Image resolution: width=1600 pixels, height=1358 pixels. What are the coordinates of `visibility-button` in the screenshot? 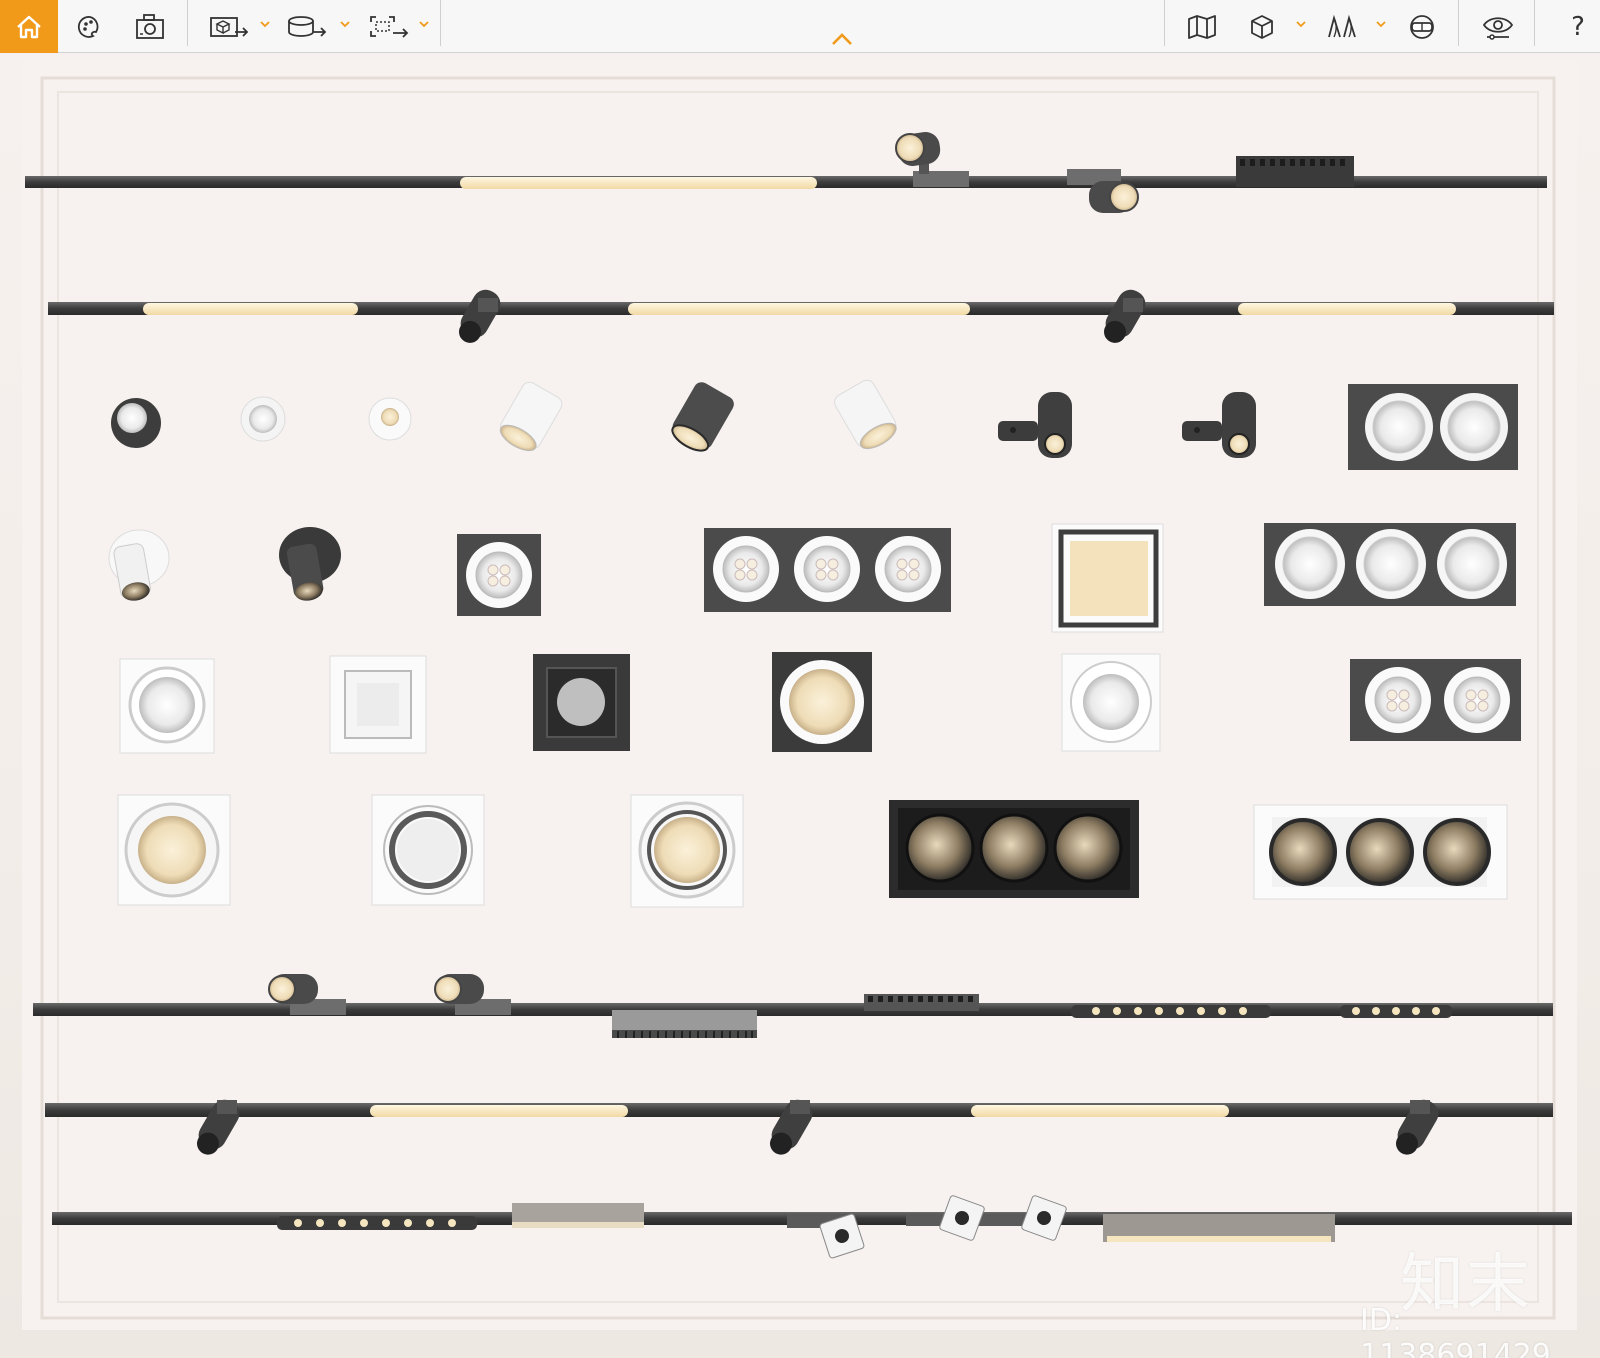 It's located at (1498, 26).